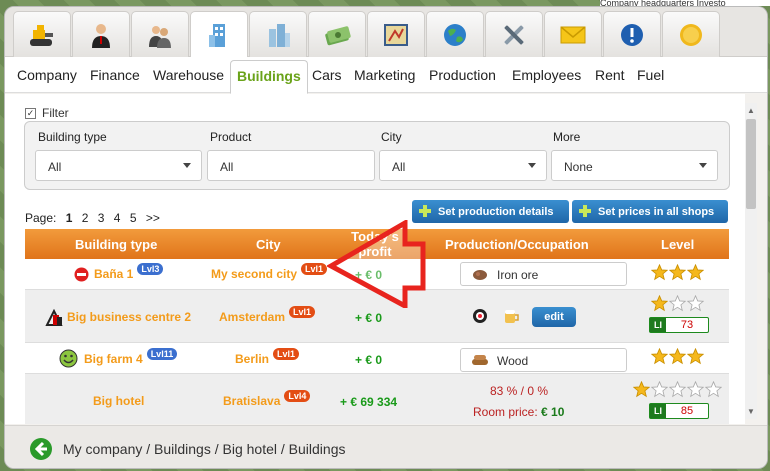 The image size is (770, 471). I want to click on map-icon, so click(396, 34).